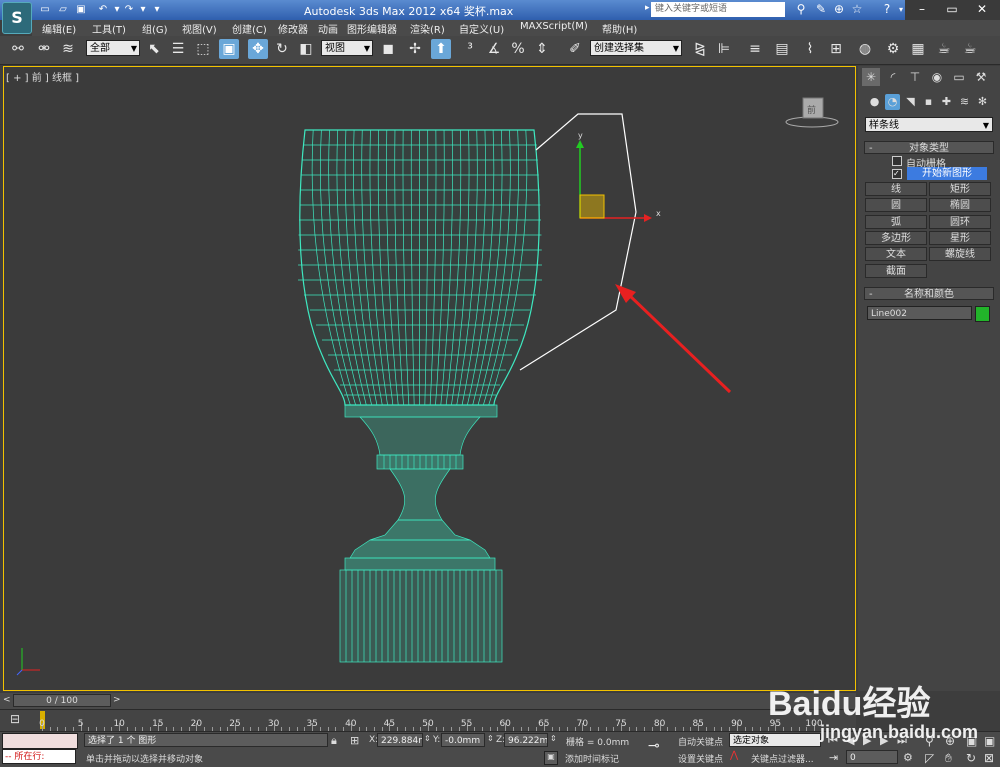 This screenshot has height=767, width=1000. What do you see at coordinates (544, 724) in the screenshot?
I see `trackbar-tick-label: 65` at bounding box center [544, 724].